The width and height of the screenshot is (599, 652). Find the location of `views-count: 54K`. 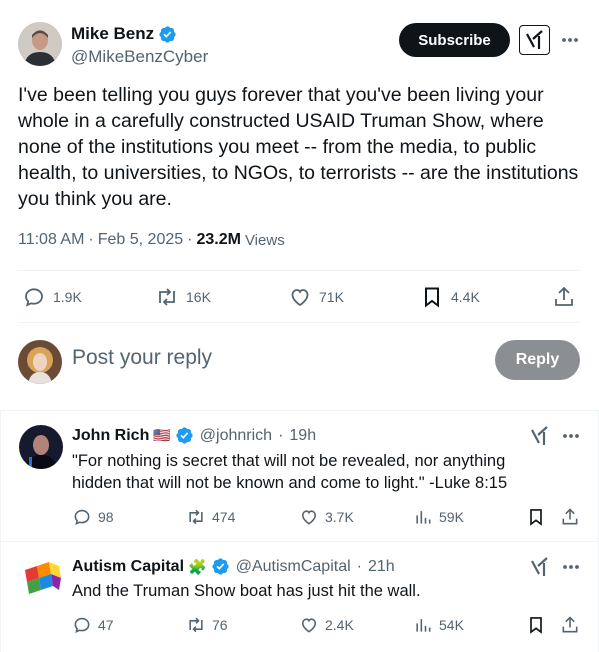

views-count: 54K is located at coordinates (451, 625).